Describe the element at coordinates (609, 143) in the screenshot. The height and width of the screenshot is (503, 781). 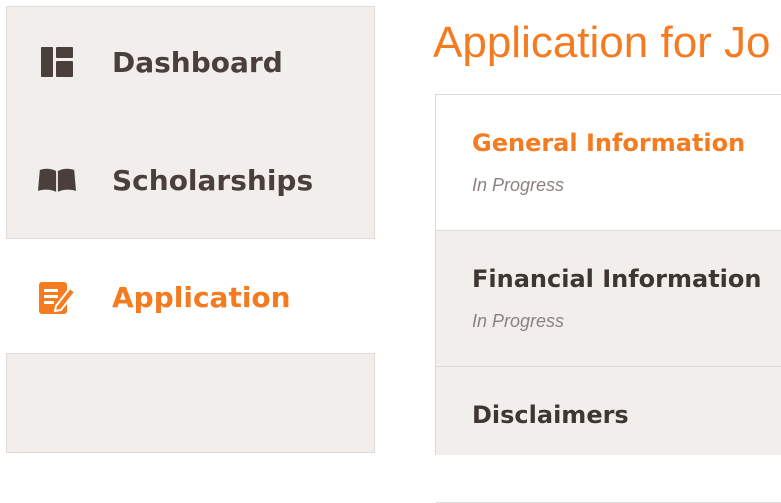
I see `step-title: General Information` at that location.